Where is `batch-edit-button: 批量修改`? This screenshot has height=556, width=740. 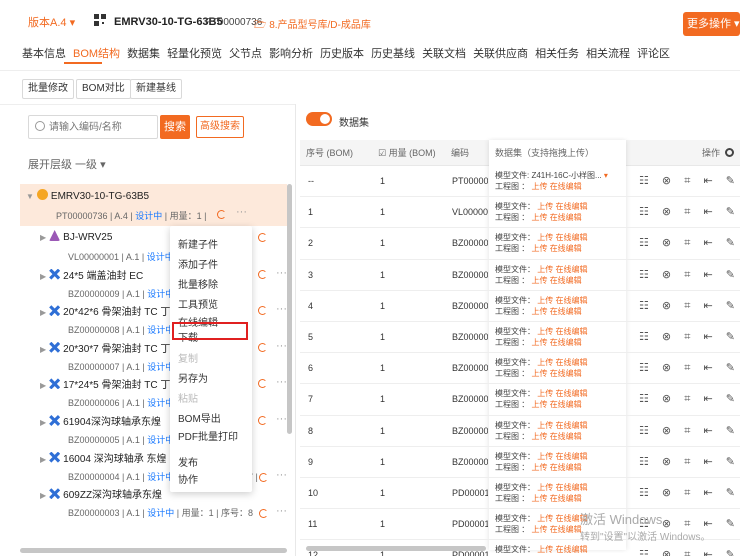 batch-edit-button: 批量修改 is located at coordinates (48, 89).